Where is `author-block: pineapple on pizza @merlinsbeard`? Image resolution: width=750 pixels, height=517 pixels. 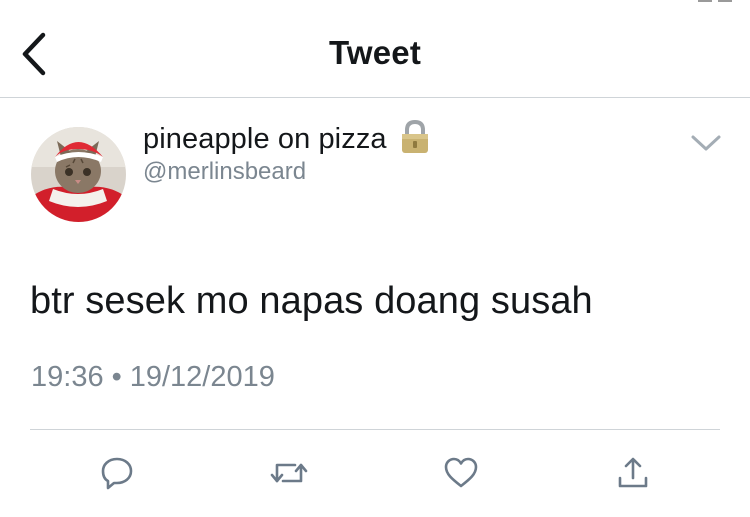
author-block: pineapple on pizza @merlinsbeard is located at coordinates (287, 152).